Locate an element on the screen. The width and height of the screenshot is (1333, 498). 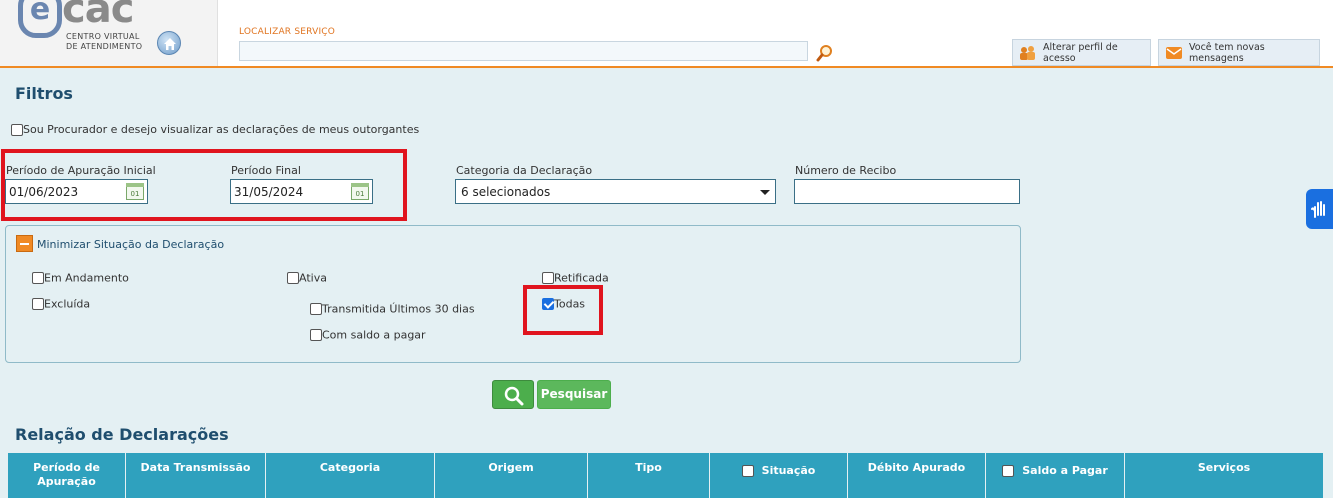
logo-panel: e cac CENTRO VIRTUAL DE ATENDIMENTO is located at coordinates (109, 33).